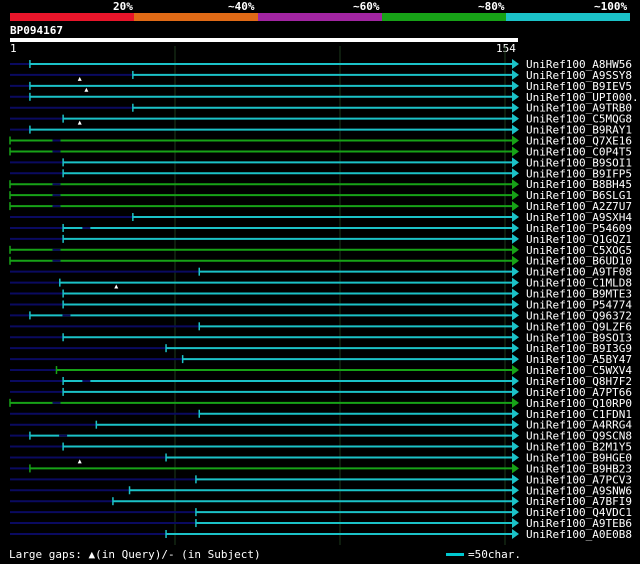  Describe the element at coordinates (455, 554) in the screenshot. I see `scale-bar` at that location.